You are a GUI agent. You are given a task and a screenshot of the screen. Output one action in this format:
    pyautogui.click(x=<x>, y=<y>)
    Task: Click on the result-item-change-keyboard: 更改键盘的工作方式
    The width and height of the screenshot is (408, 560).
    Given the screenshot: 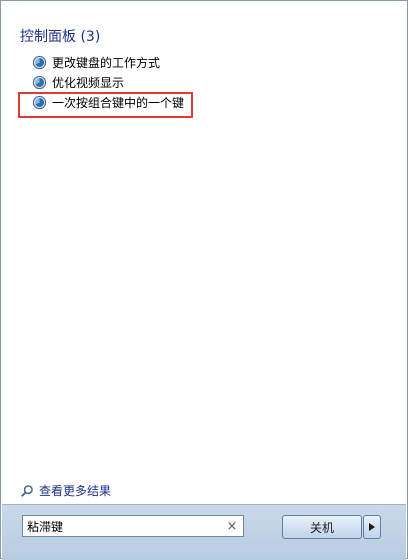 What is the action you would take?
    pyautogui.click(x=108, y=62)
    